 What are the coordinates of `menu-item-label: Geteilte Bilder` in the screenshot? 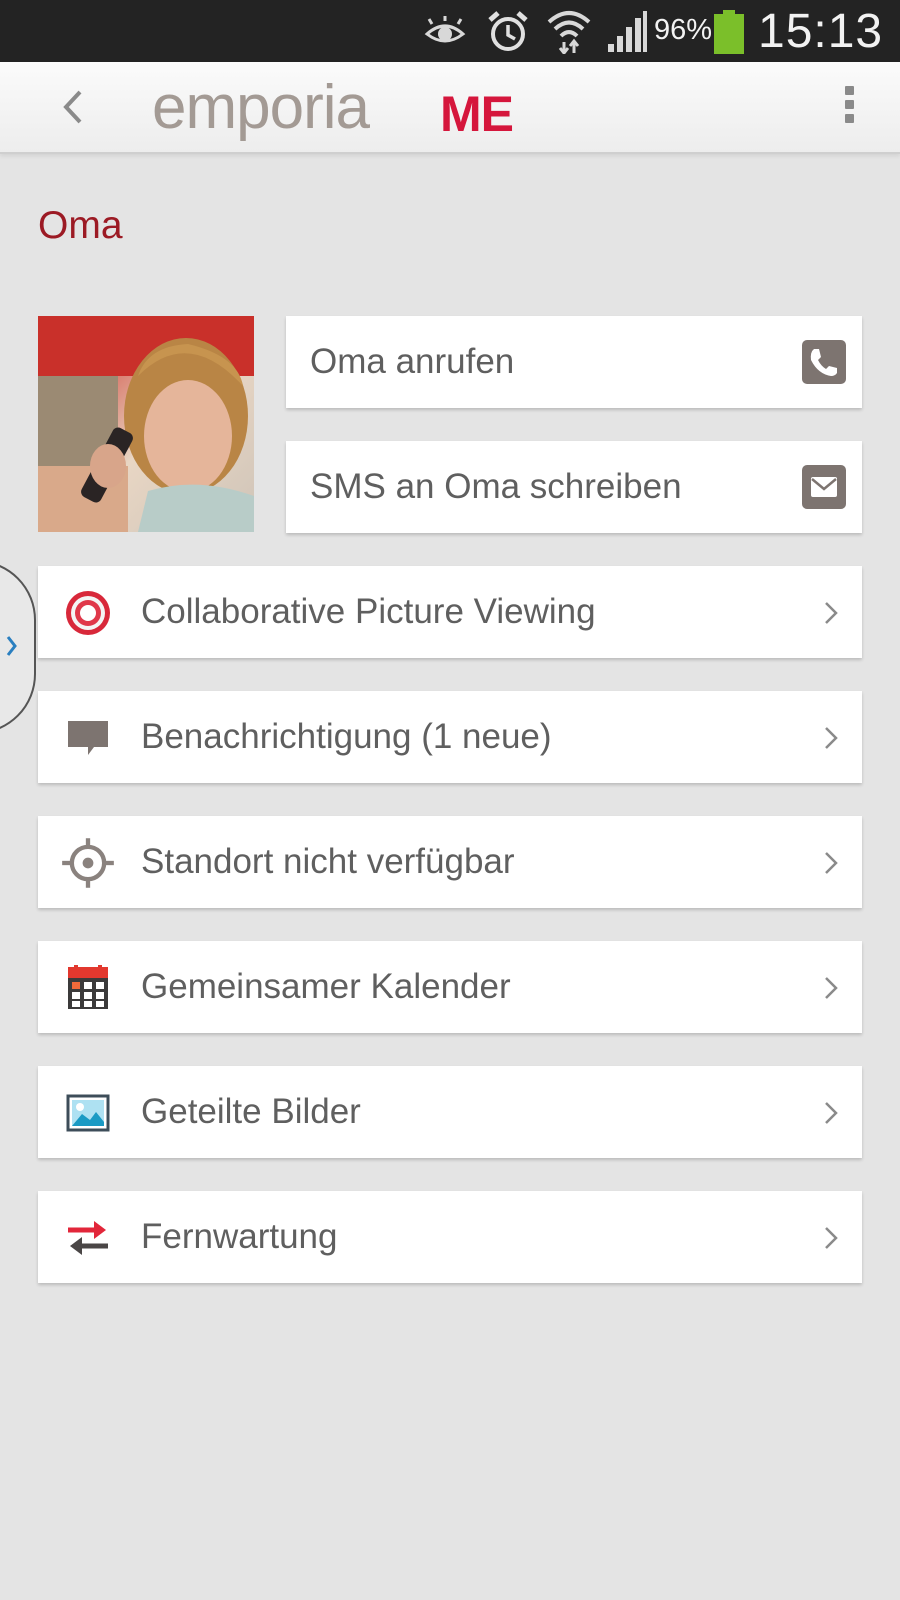 It's located at (251, 1111).